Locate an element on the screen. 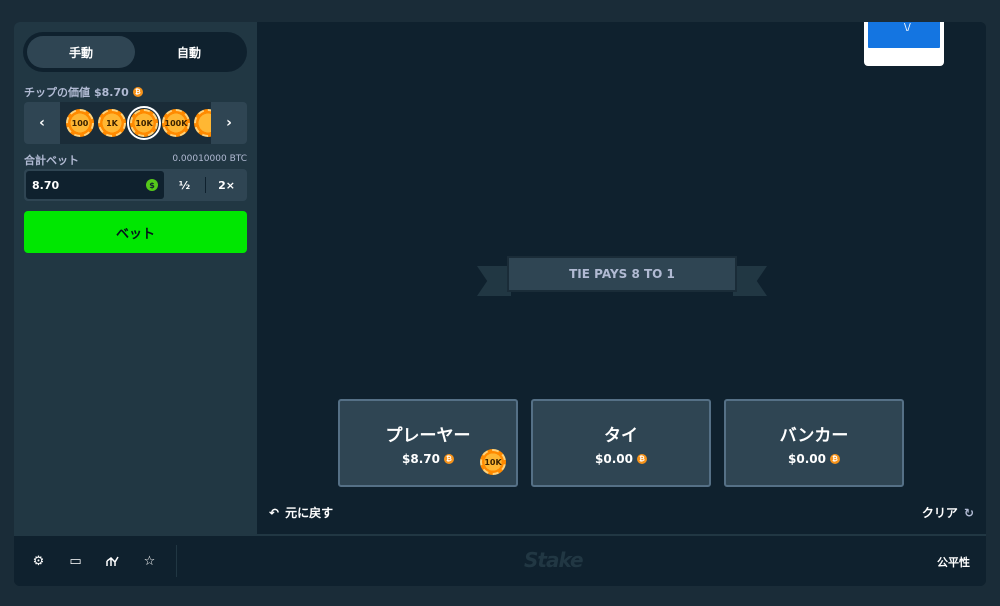  banker-bet-amount-row: $0.00 ₿ is located at coordinates (814, 459).